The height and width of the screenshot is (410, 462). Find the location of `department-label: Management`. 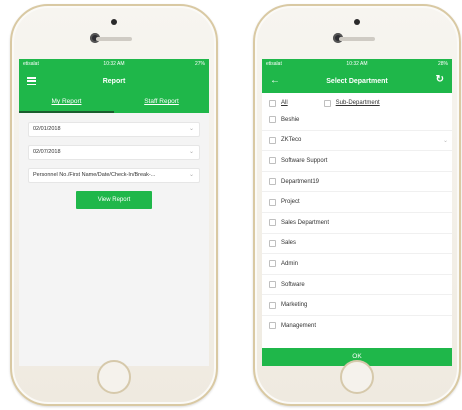

department-label: Management is located at coordinates (299, 325).